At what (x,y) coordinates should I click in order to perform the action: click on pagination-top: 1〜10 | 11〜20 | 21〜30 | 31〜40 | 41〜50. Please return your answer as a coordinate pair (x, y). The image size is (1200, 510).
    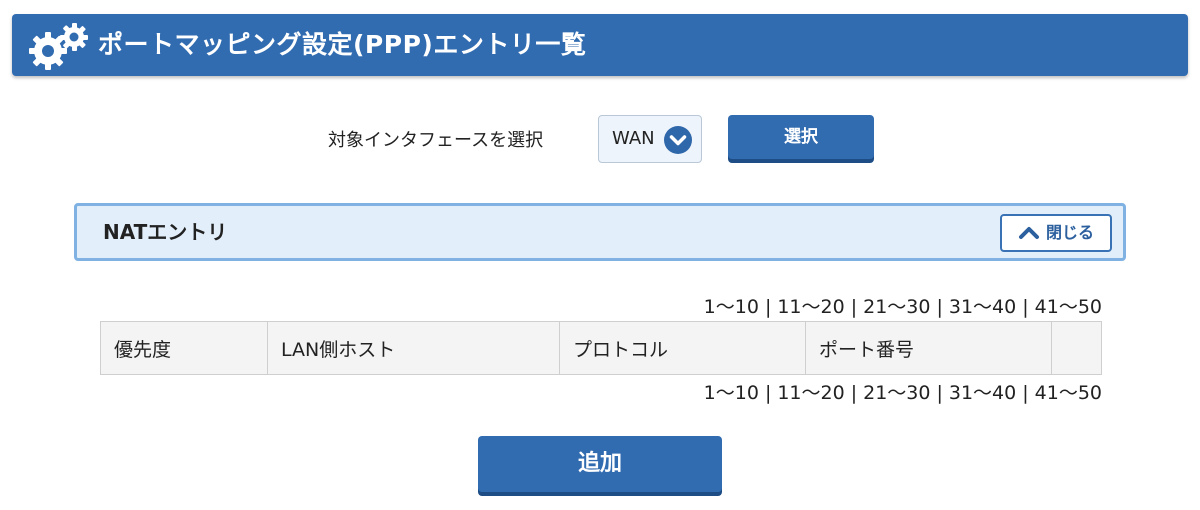
    Looking at the image, I should click on (903, 305).